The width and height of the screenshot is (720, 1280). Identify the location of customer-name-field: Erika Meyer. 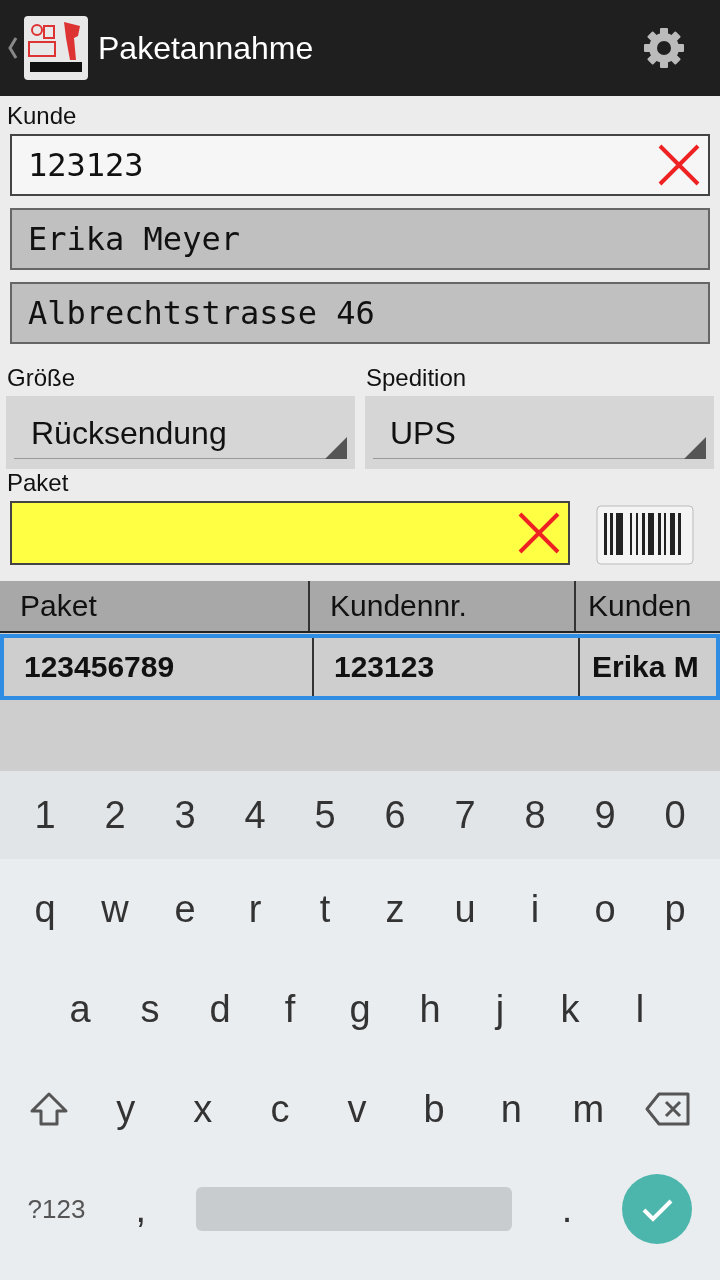
(360, 239).